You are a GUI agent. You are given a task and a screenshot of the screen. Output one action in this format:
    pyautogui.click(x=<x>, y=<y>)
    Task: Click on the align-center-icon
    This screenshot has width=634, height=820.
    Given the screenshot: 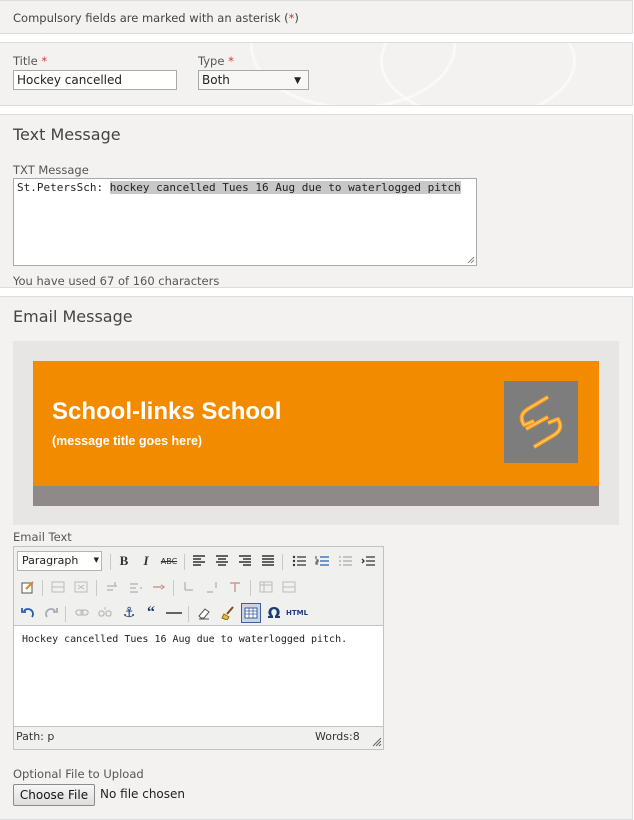 What is the action you would take?
    pyautogui.click(x=222, y=561)
    